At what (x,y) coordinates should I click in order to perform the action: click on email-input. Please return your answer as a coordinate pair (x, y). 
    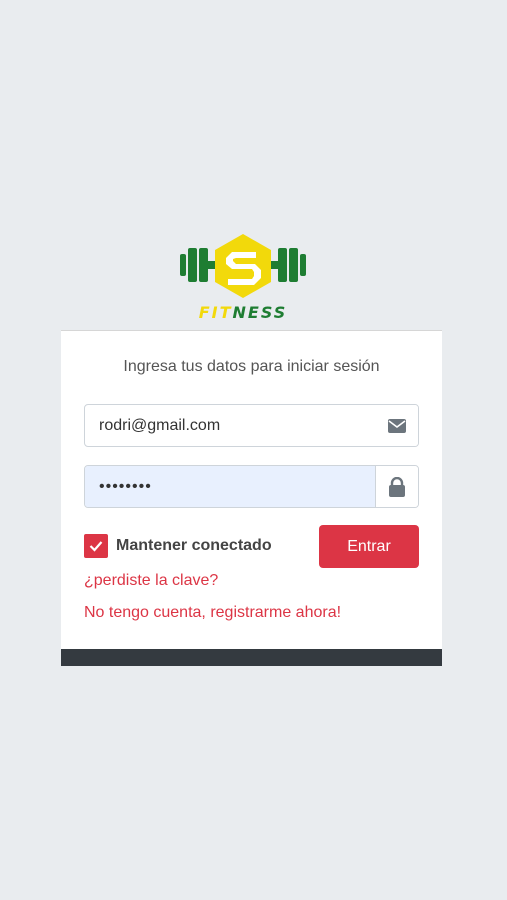
    Looking at the image, I should click on (230, 425).